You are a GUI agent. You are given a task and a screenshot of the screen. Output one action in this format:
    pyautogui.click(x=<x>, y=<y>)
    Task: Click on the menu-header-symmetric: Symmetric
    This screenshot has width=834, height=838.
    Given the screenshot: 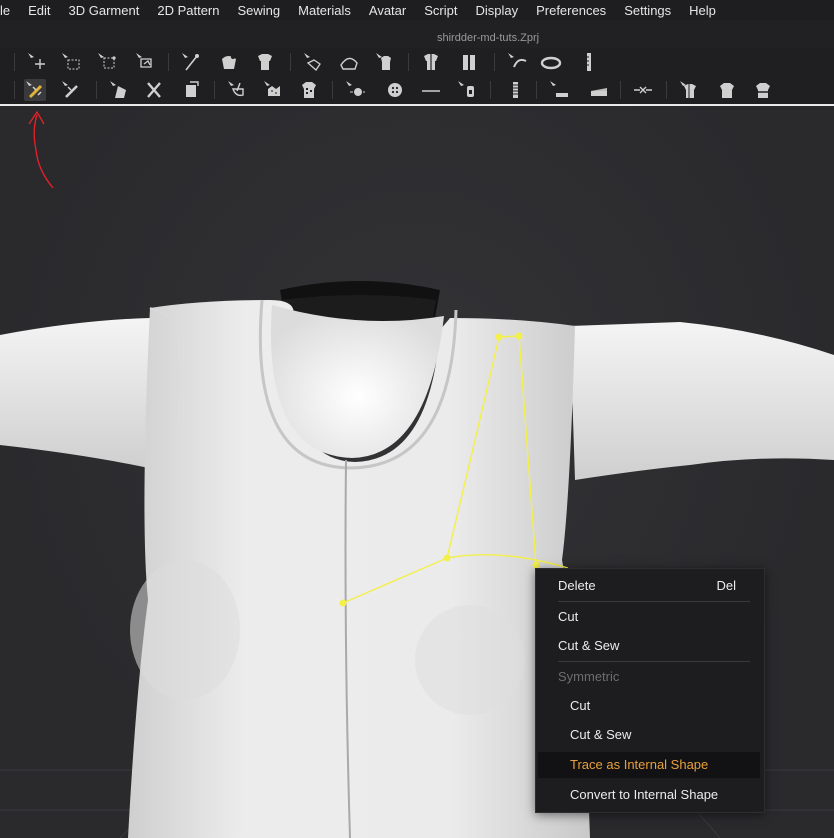 What is the action you would take?
    pyautogui.click(x=589, y=676)
    